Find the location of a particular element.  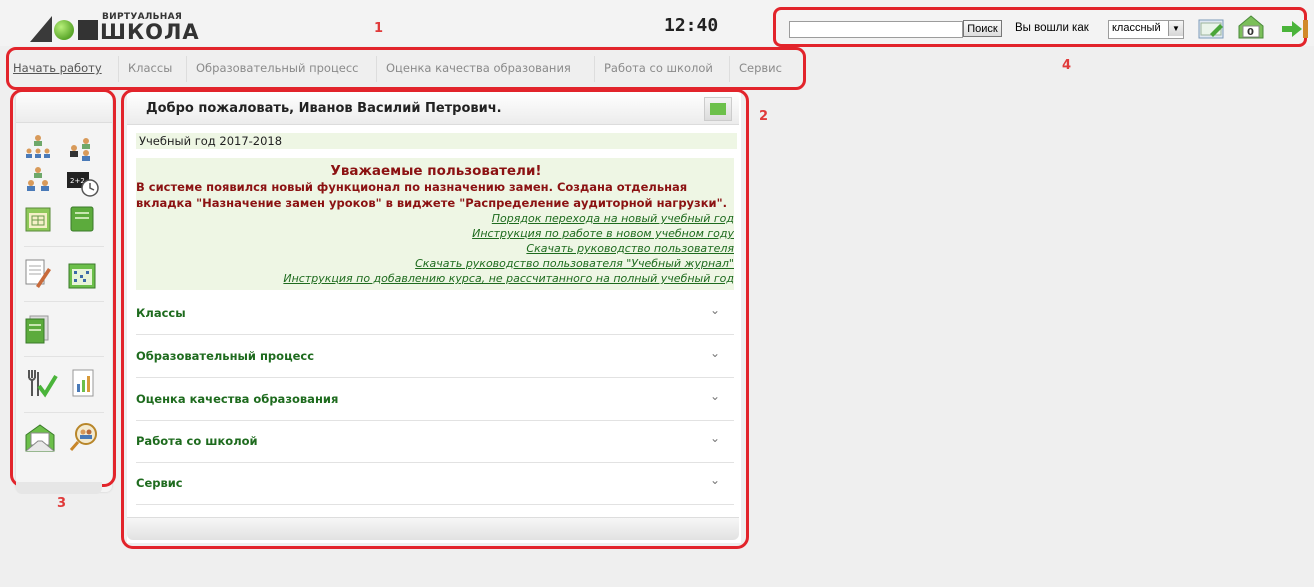

menu-school-work: Работа со школой is located at coordinates (658, 68).